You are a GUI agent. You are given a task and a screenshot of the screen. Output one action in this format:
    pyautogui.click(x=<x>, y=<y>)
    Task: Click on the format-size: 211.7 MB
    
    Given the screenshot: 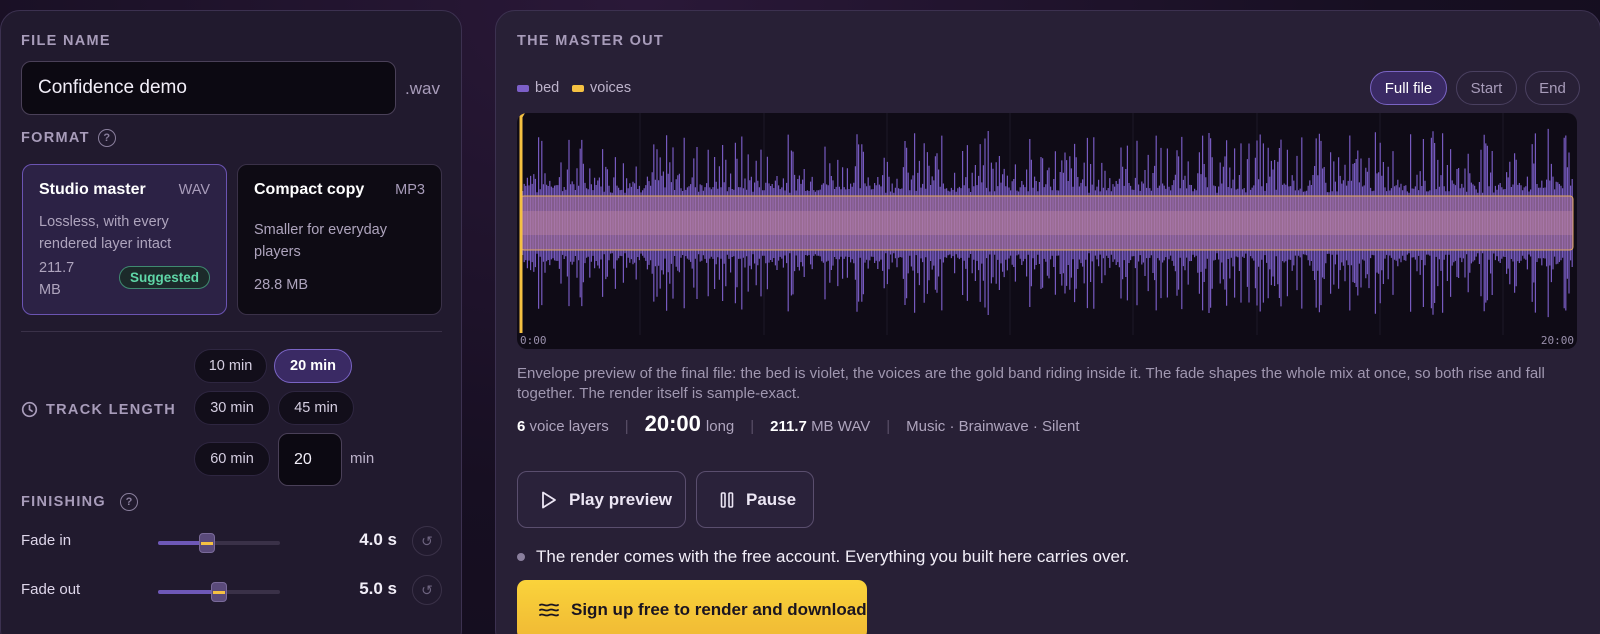 What is the action you would take?
    pyautogui.click(x=57, y=279)
    